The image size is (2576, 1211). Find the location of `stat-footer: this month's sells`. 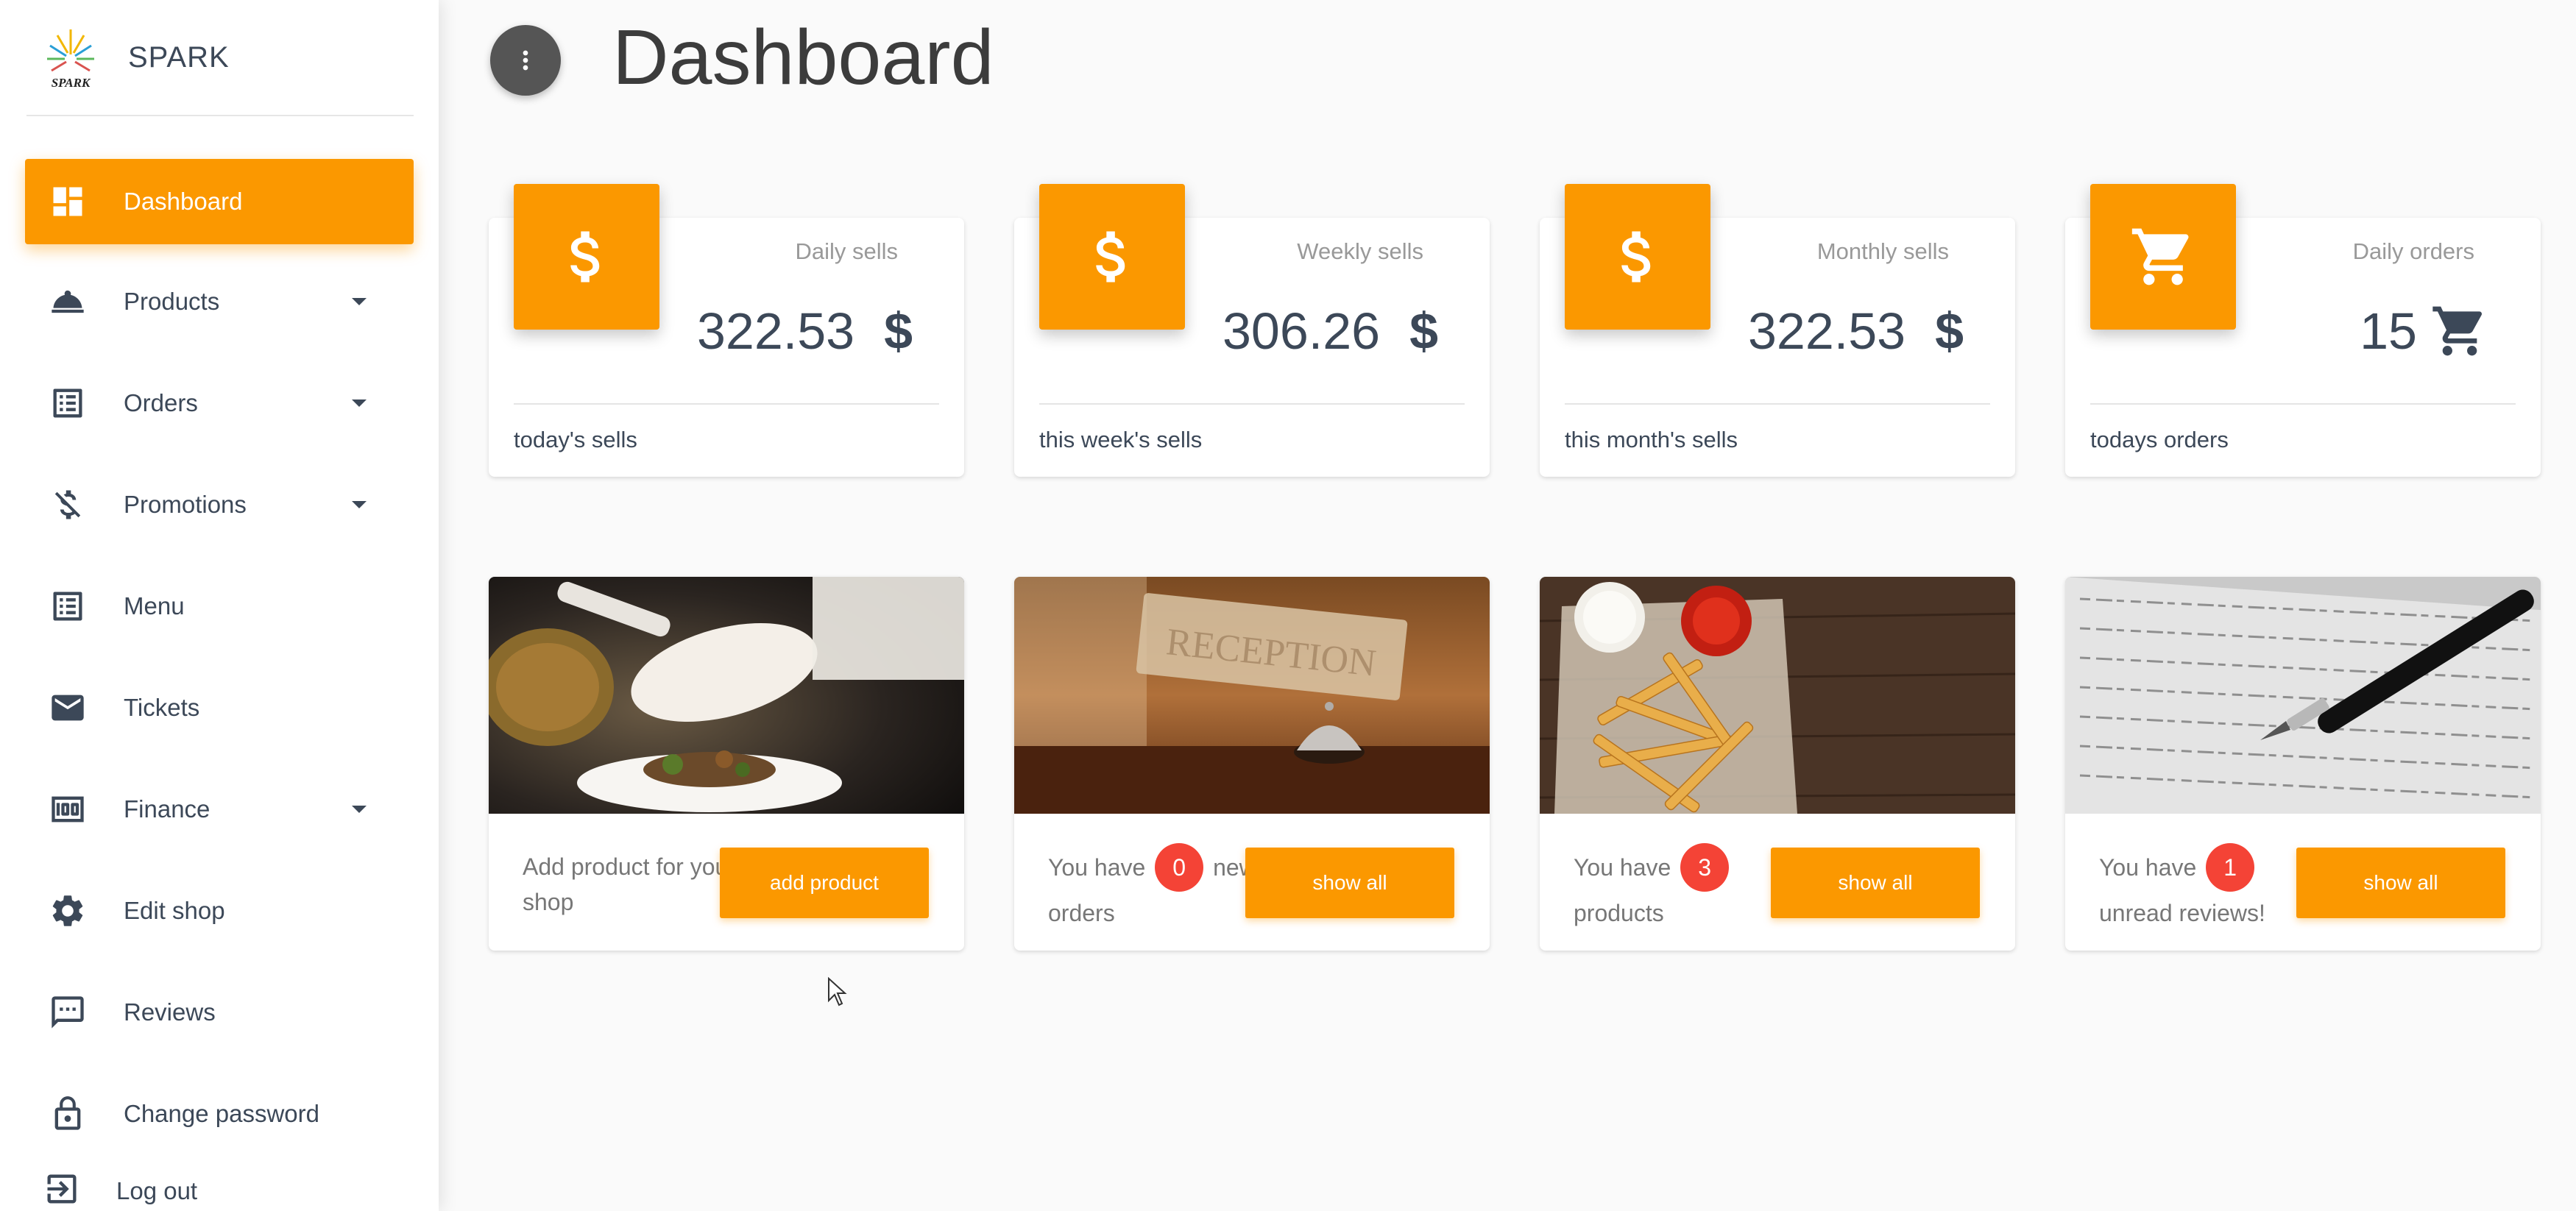

stat-footer: this month's sells is located at coordinates (1651, 439).